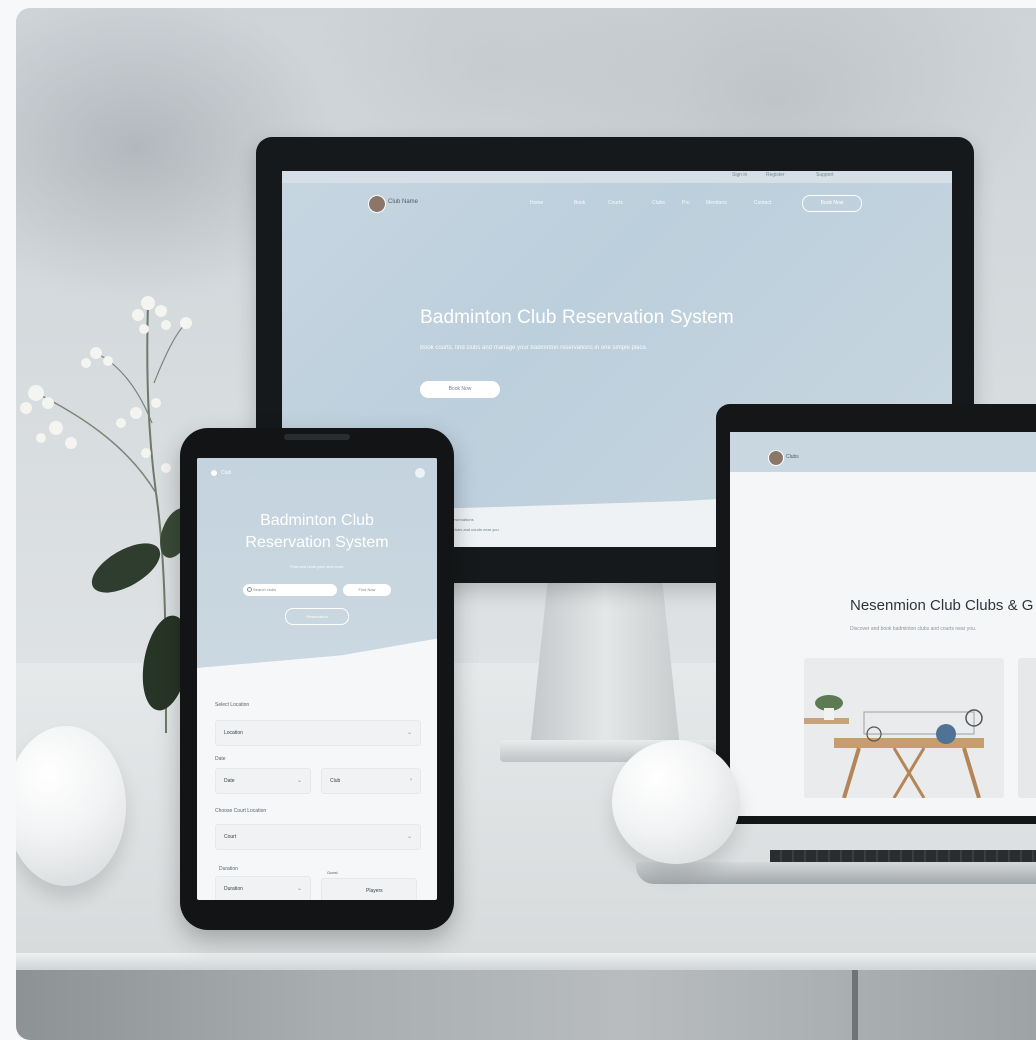 This screenshot has height=1040, width=1036. What do you see at coordinates (226, 473) in the screenshot?
I see `phone-logo: Club` at bounding box center [226, 473].